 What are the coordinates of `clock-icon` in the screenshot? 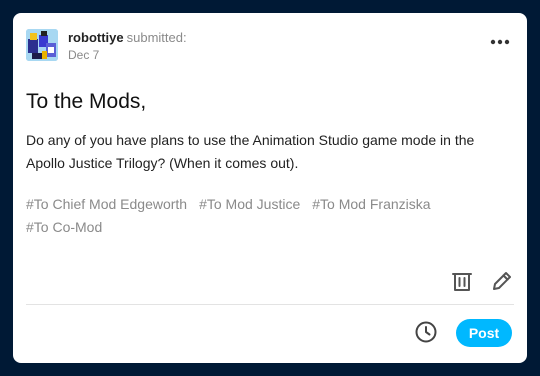 It's located at (426, 332).